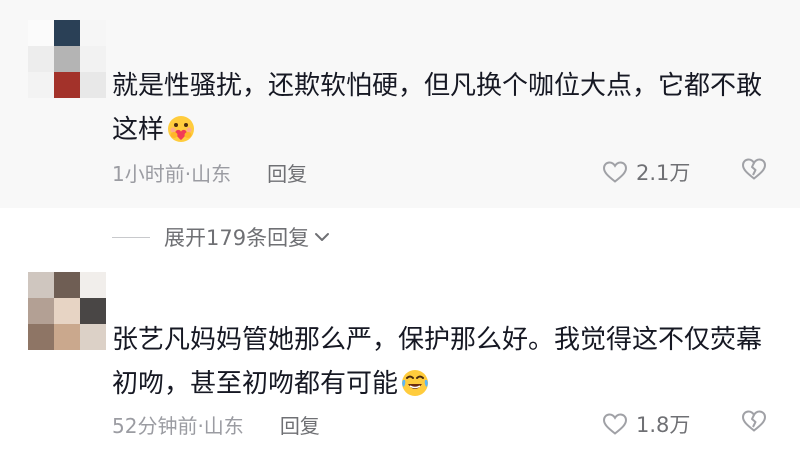 Image resolution: width=800 pixels, height=456 pixels. What do you see at coordinates (322, 237) in the screenshot?
I see `chevron-down-icon` at bounding box center [322, 237].